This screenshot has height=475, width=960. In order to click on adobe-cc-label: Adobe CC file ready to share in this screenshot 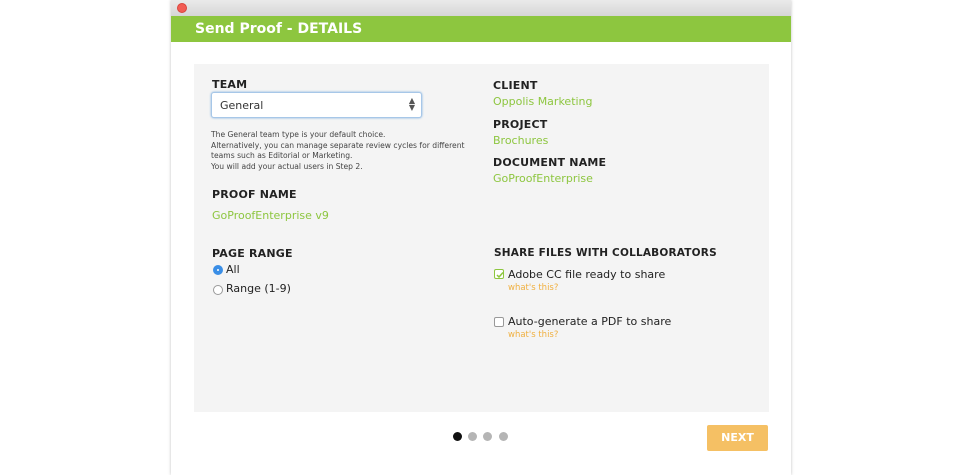, I will do `click(586, 274)`.